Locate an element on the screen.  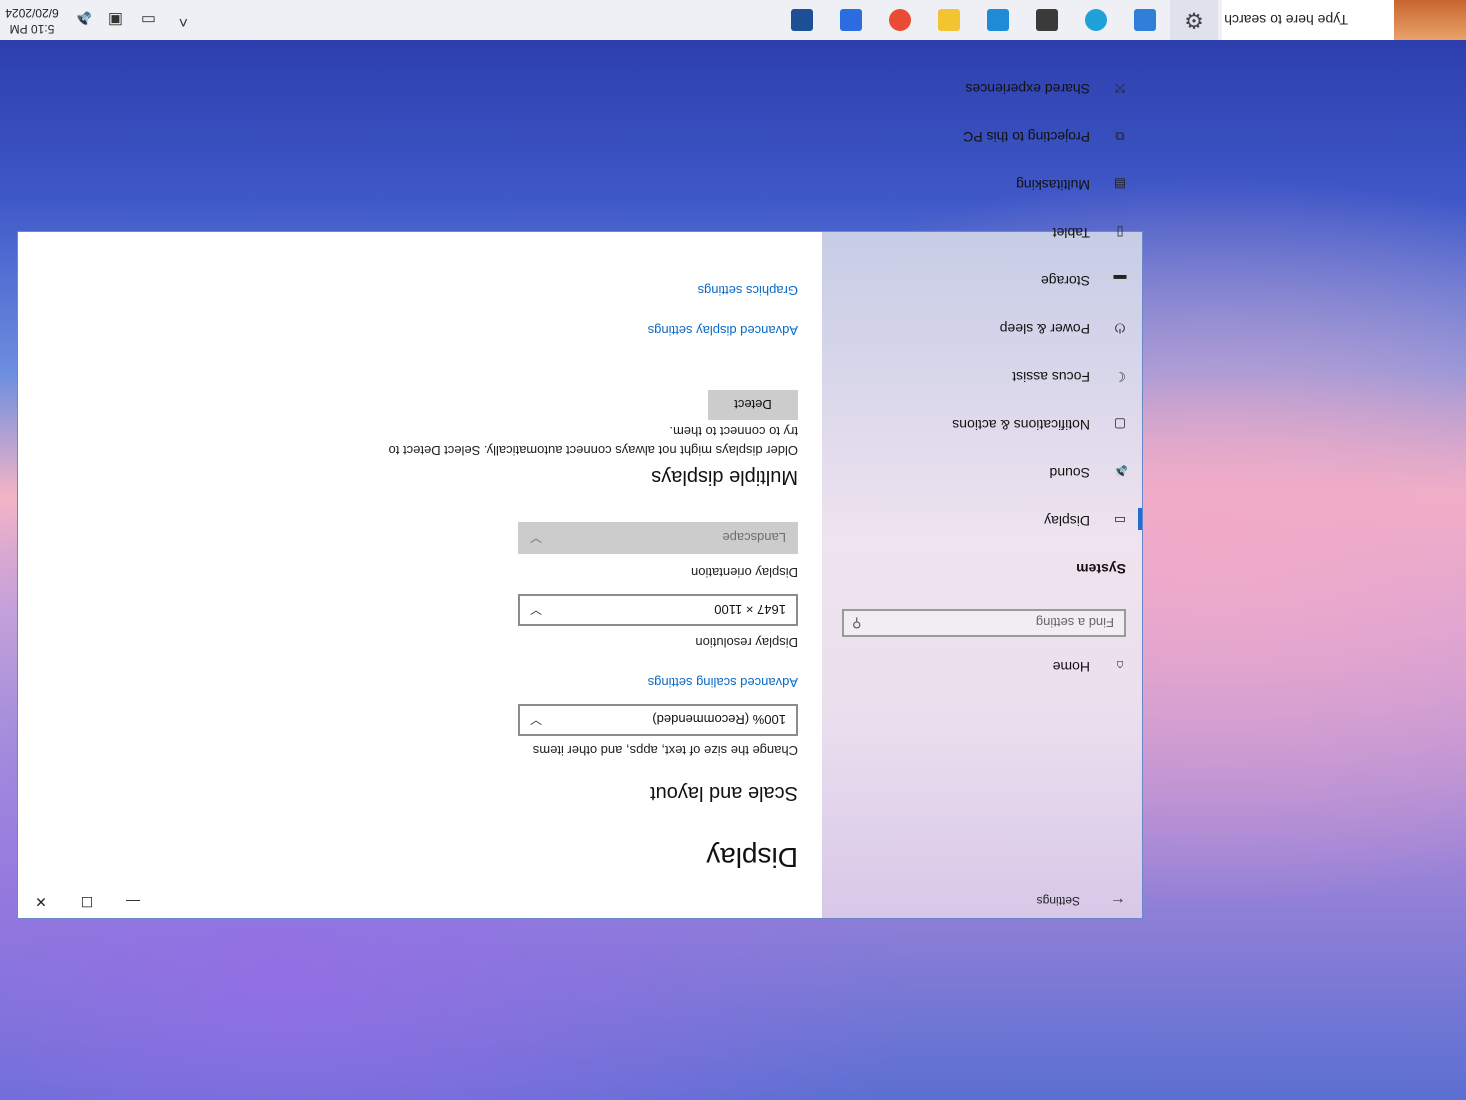
nav-item-label: Sound is located at coordinates (1069, 473).